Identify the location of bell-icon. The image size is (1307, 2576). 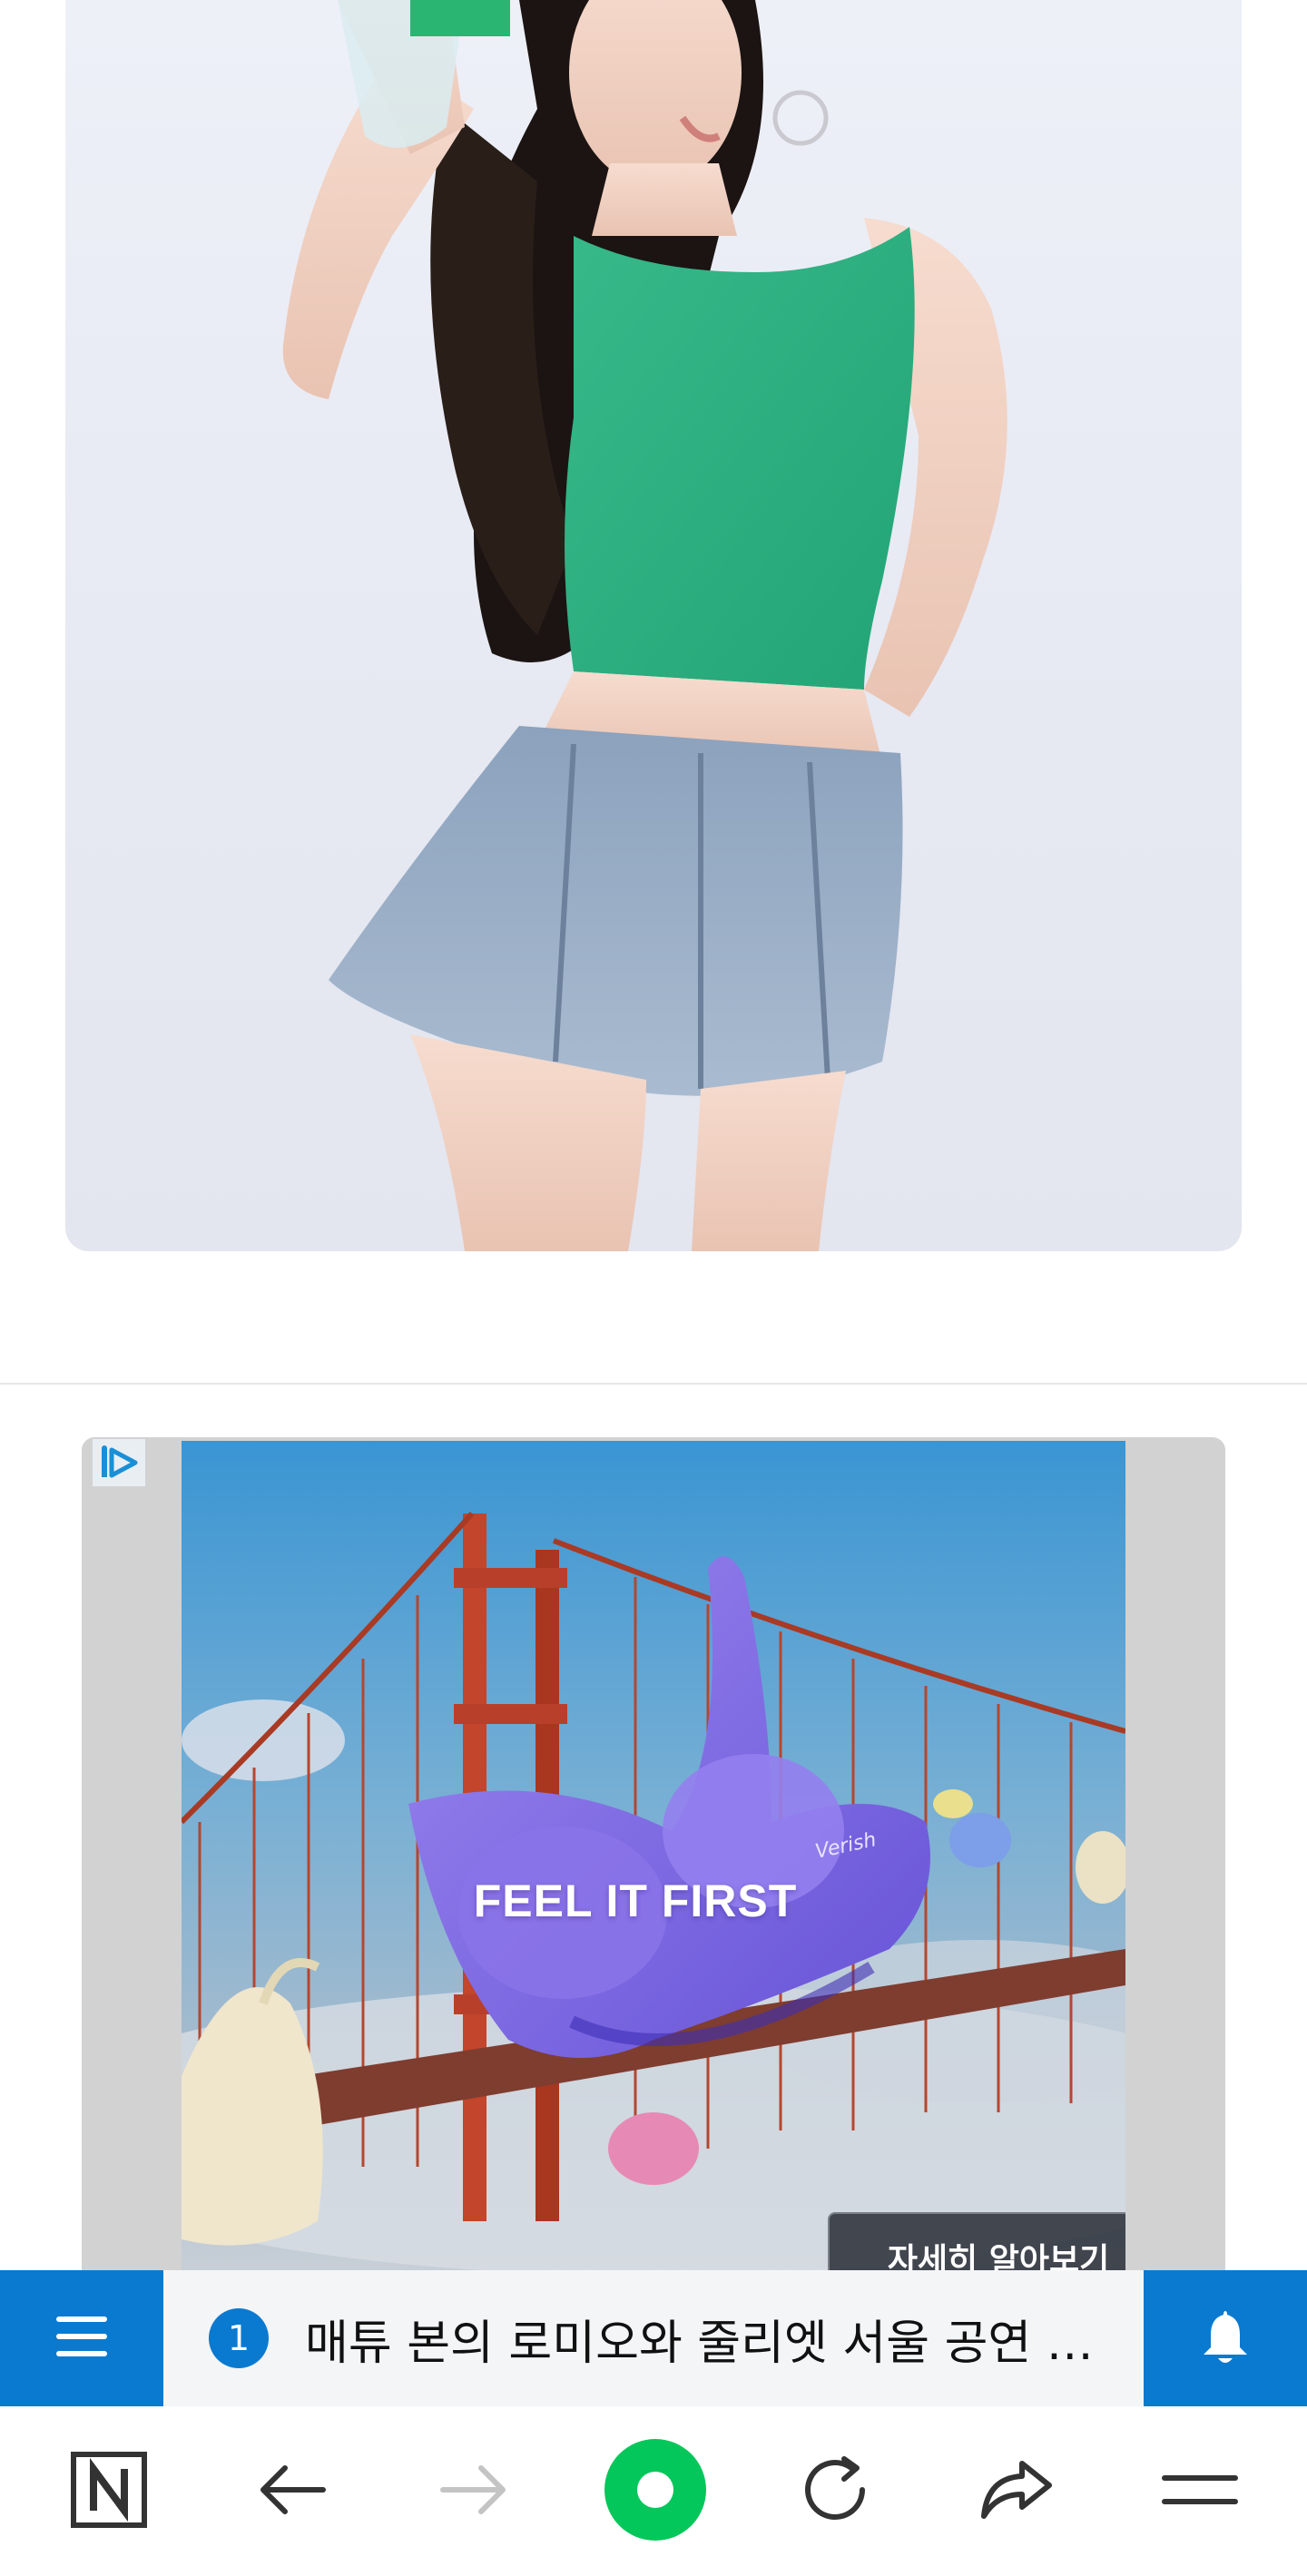
(1225, 2338).